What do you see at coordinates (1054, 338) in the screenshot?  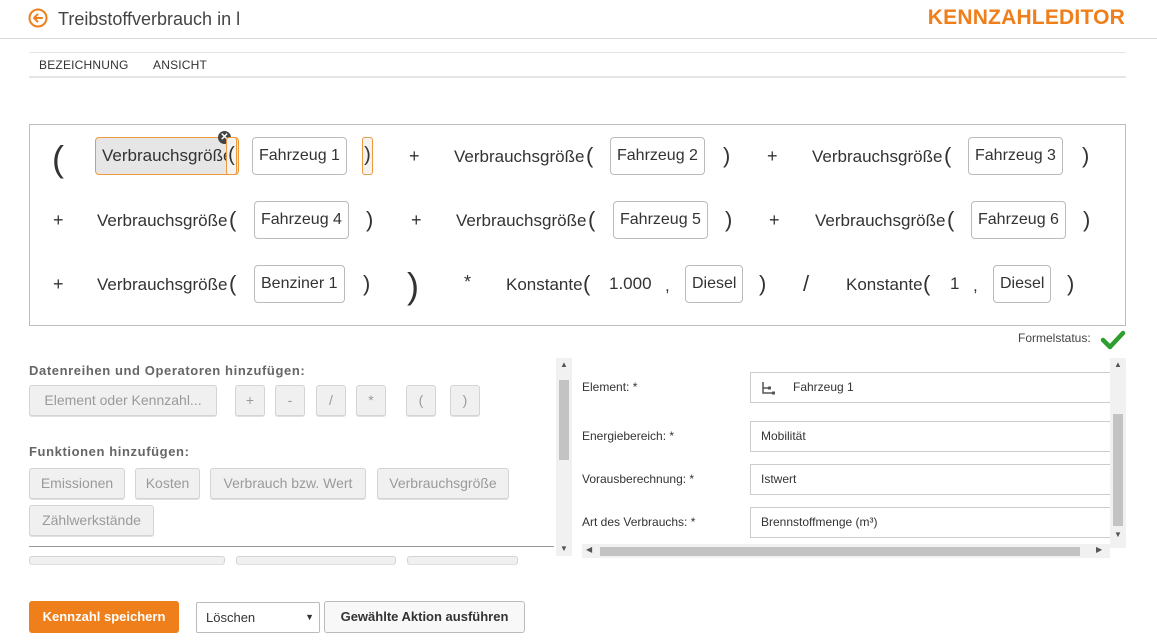 I see `formula-status-label: Formelstatus:` at bounding box center [1054, 338].